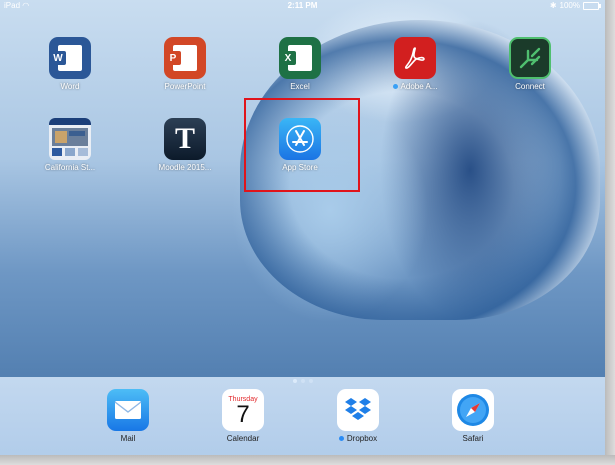  I want to click on app-label: Word, so click(70, 86).